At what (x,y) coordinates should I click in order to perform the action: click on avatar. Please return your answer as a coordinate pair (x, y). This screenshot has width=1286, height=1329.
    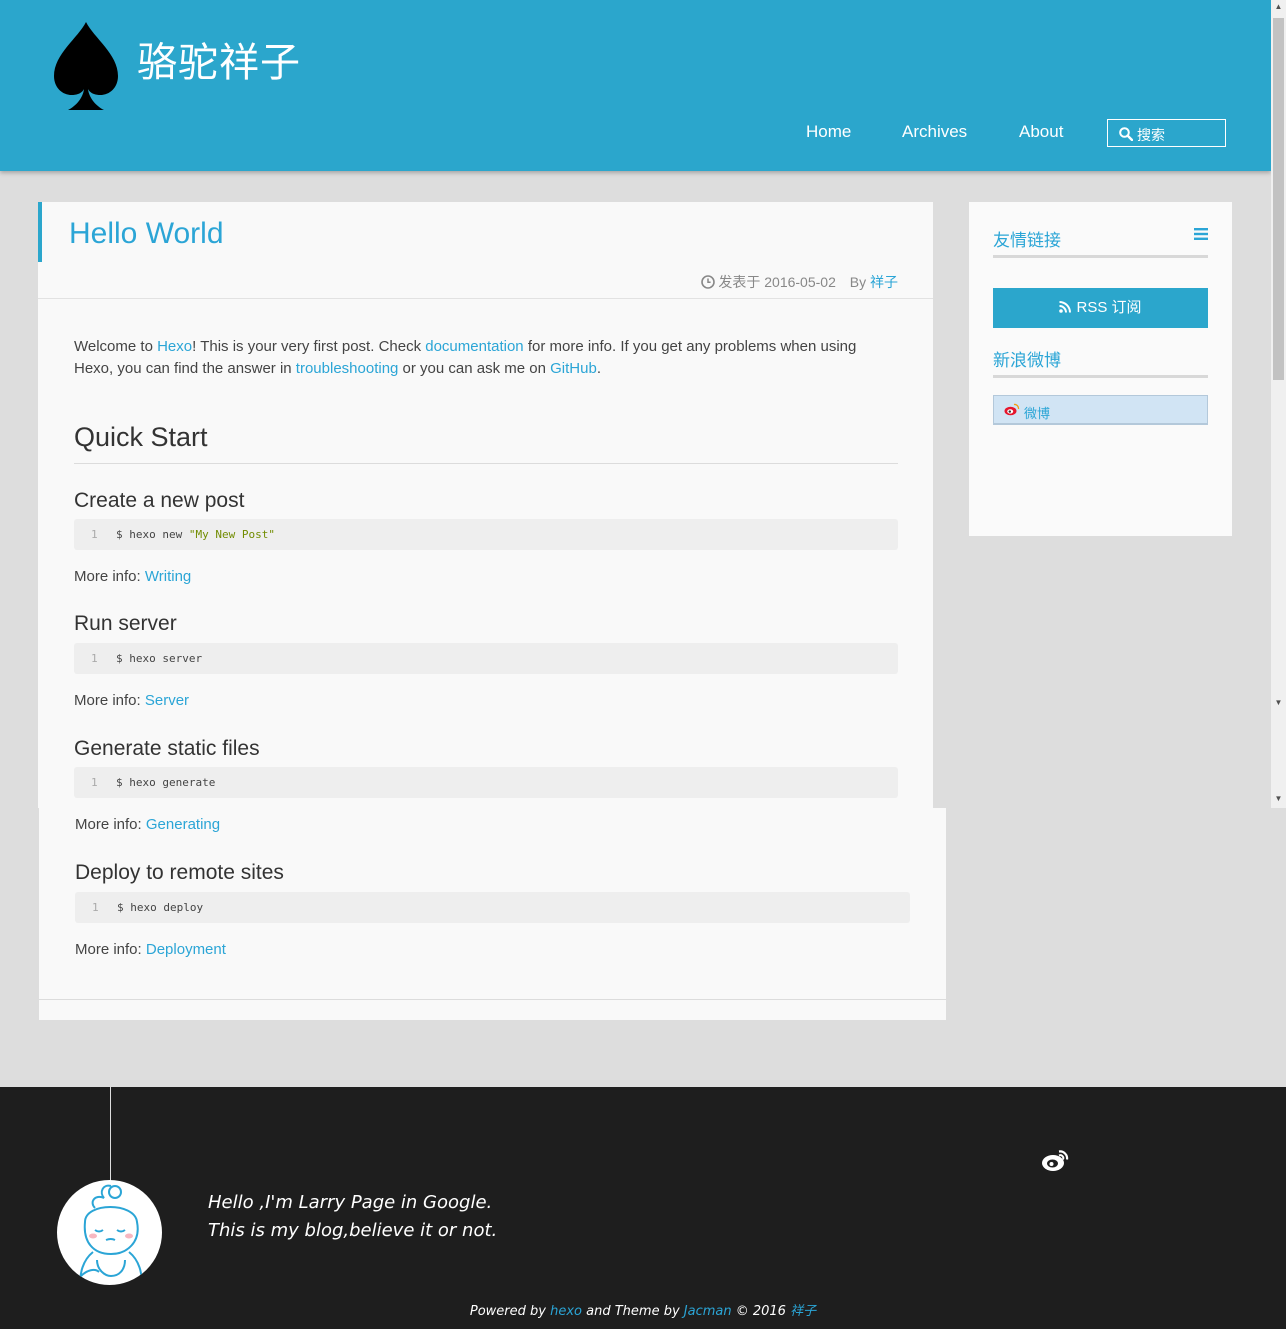
    Looking at the image, I should click on (109, 1232).